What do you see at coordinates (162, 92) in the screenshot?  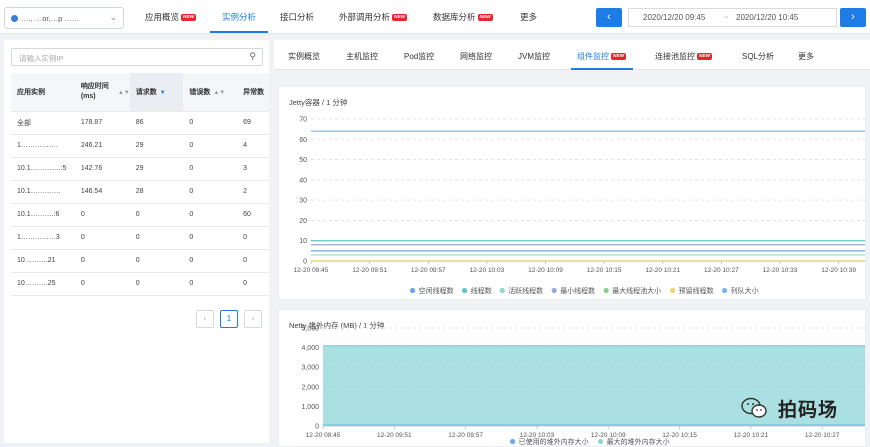 I see `sort-desc-icon: ▼` at bounding box center [162, 92].